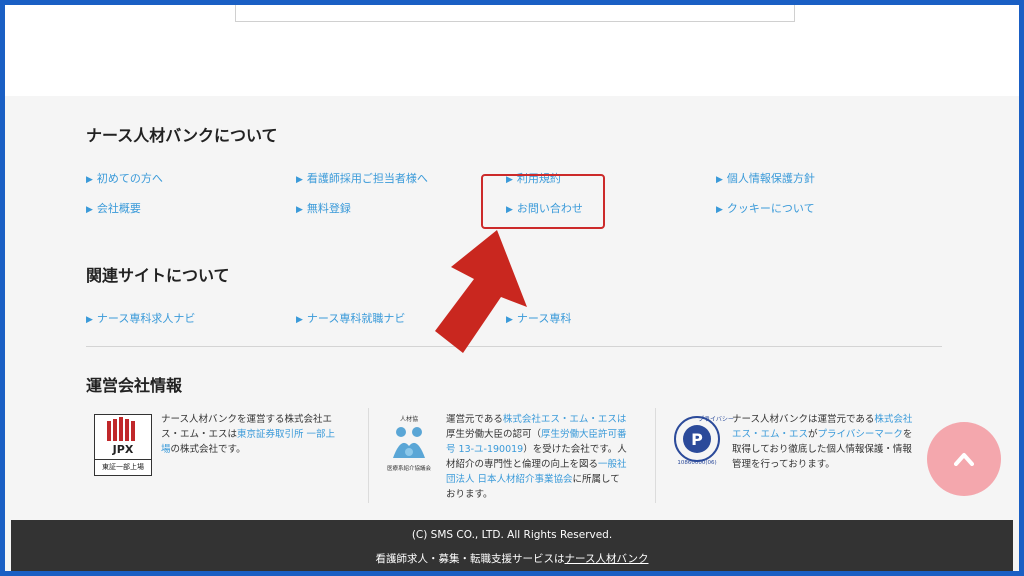  What do you see at coordinates (484, 449) in the screenshot?
I see `license-link-cont: 号 13-ユ-190019` at bounding box center [484, 449].